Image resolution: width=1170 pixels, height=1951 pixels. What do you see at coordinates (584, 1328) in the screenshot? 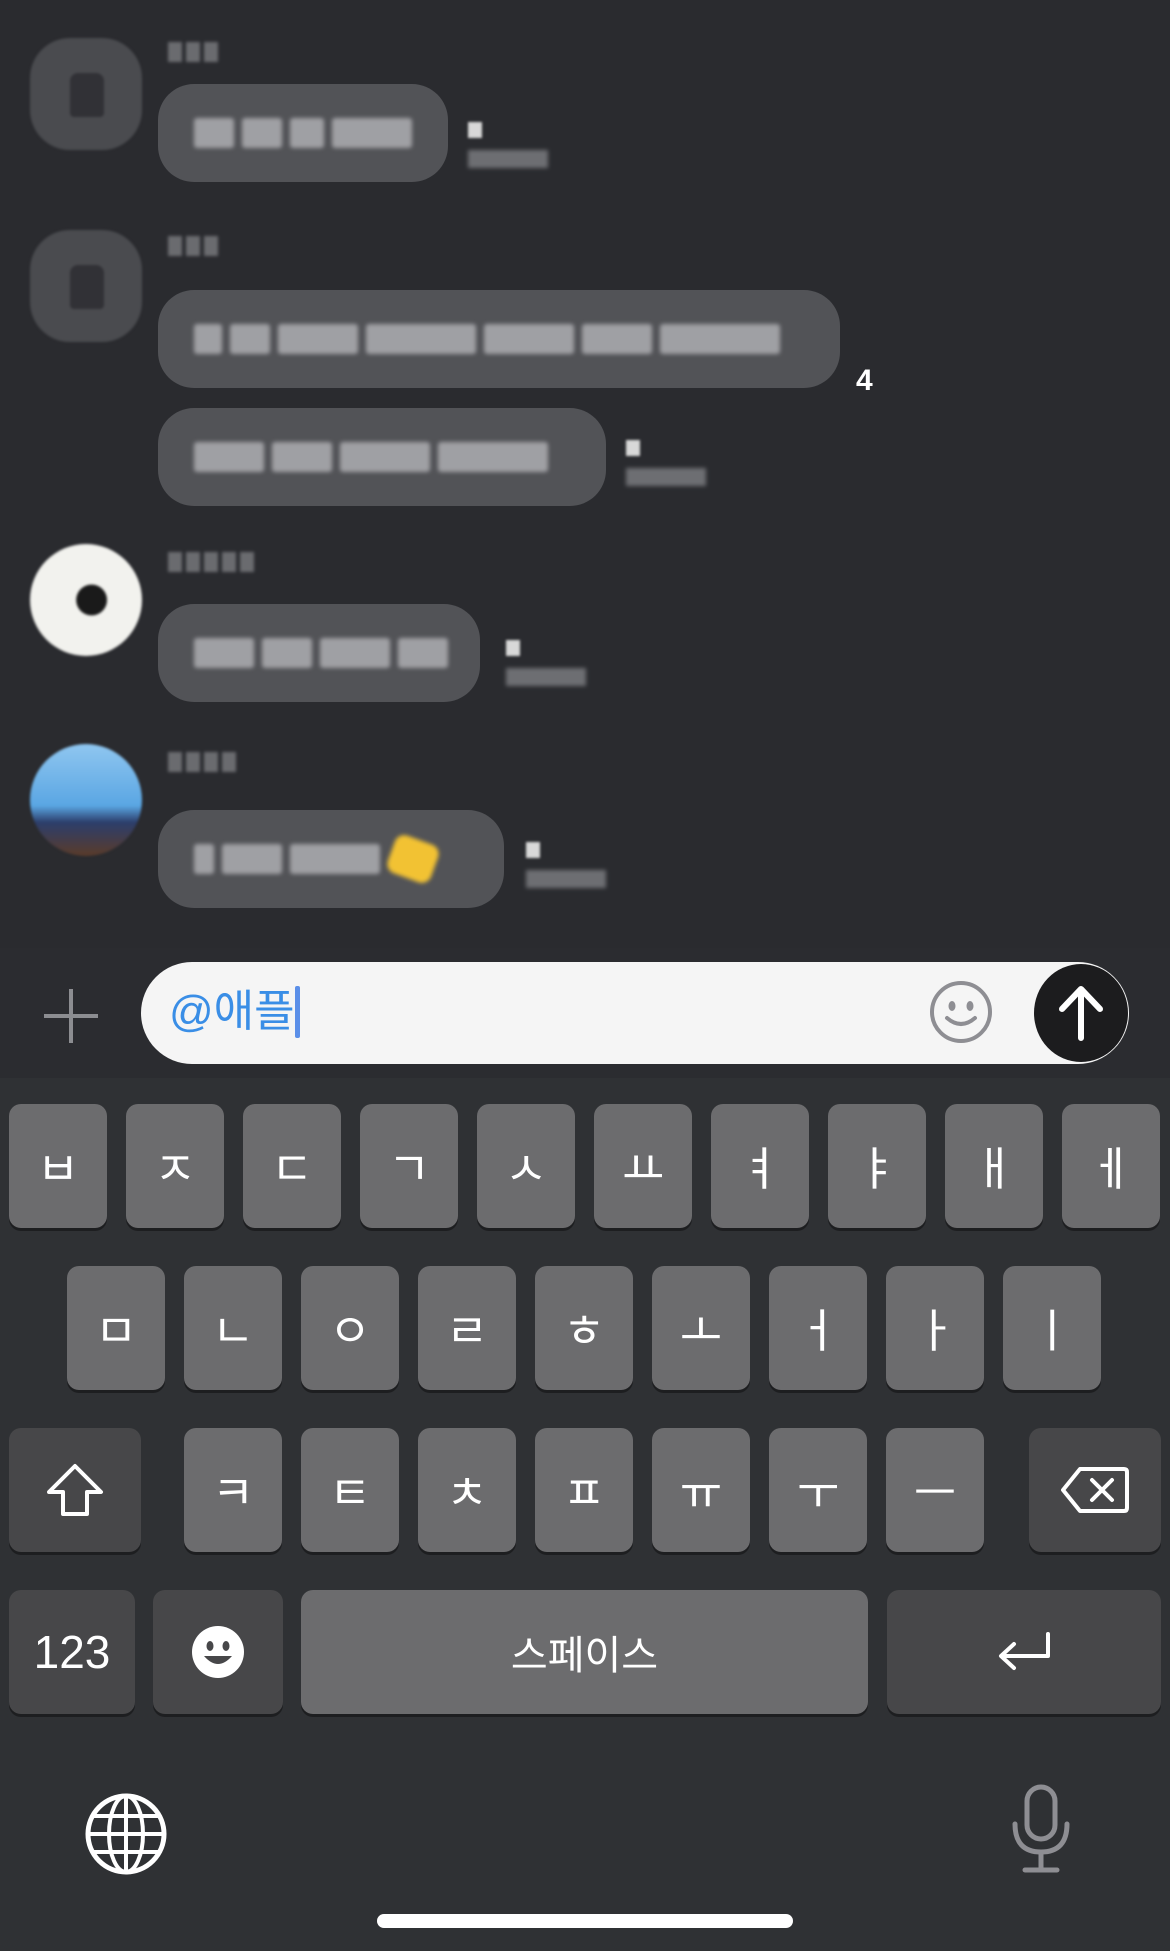
I see `key-row2-4: ㅎ` at bounding box center [584, 1328].